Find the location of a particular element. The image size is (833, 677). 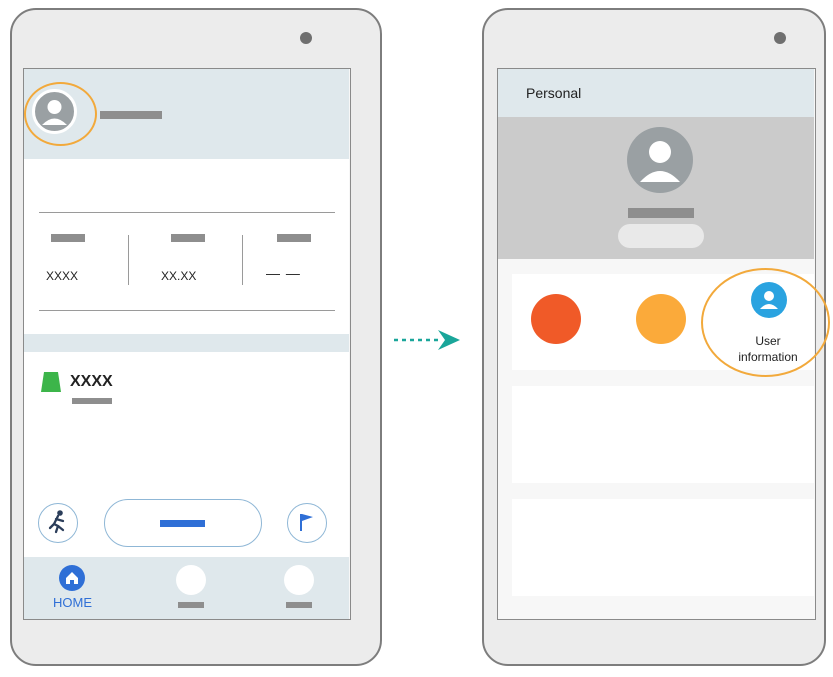

nav-home-label: HOME is located at coordinates (72, 602).